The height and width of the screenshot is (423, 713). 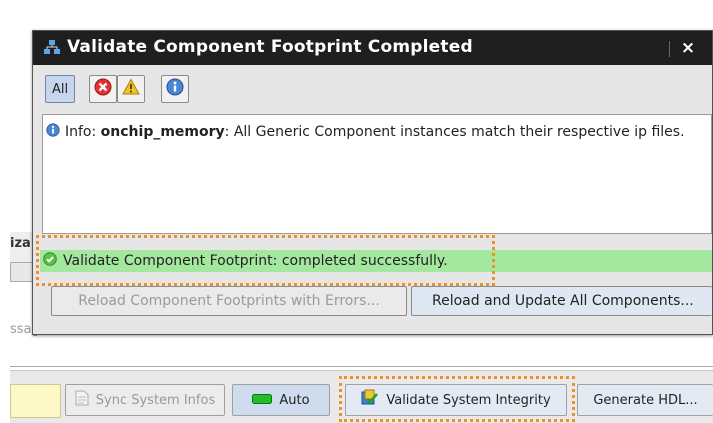 What do you see at coordinates (155, 400) in the screenshot?
I see `sync-system-infos-label: Sync System Infos` at bounding box center [155, 400].